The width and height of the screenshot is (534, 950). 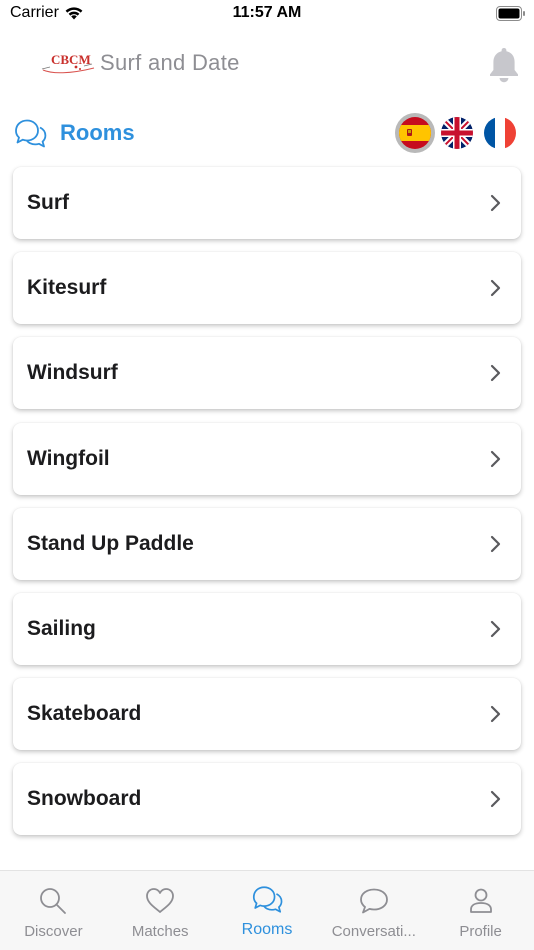 I want to click on person-icon, so click(x=480, y=900).